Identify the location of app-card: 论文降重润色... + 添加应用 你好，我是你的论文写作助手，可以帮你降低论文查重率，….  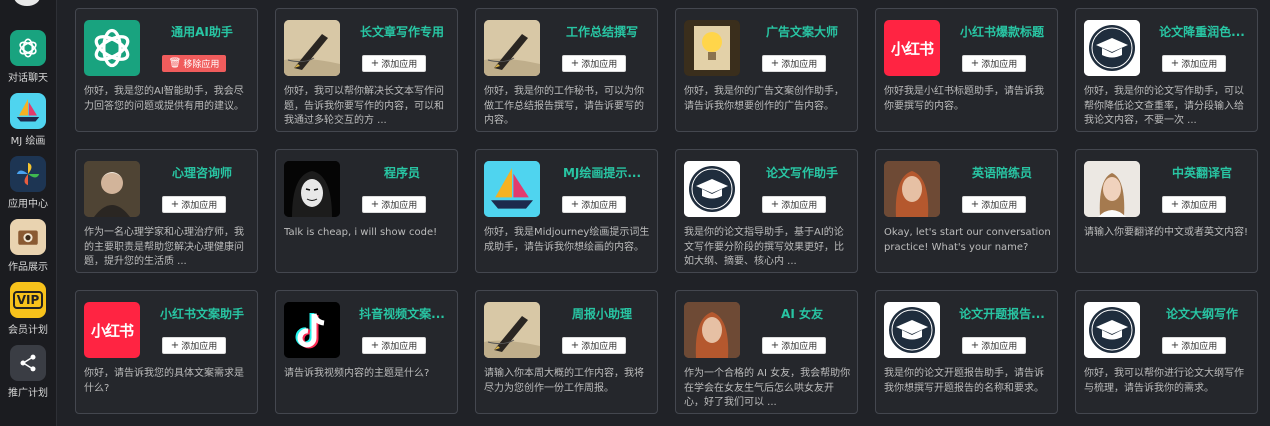
(1166, 70).